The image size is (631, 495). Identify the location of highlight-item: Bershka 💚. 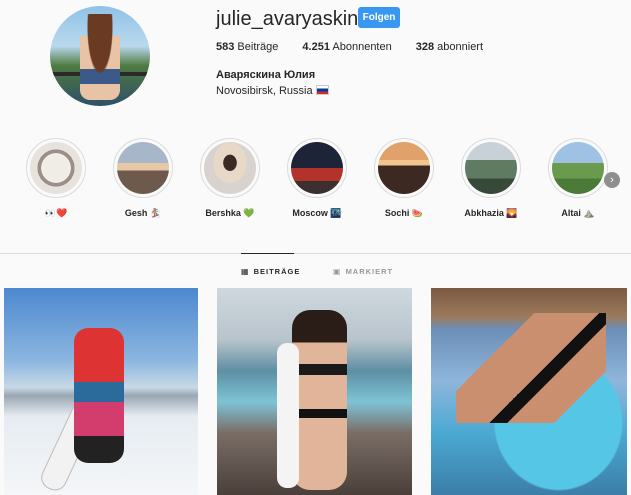
(230, 178).